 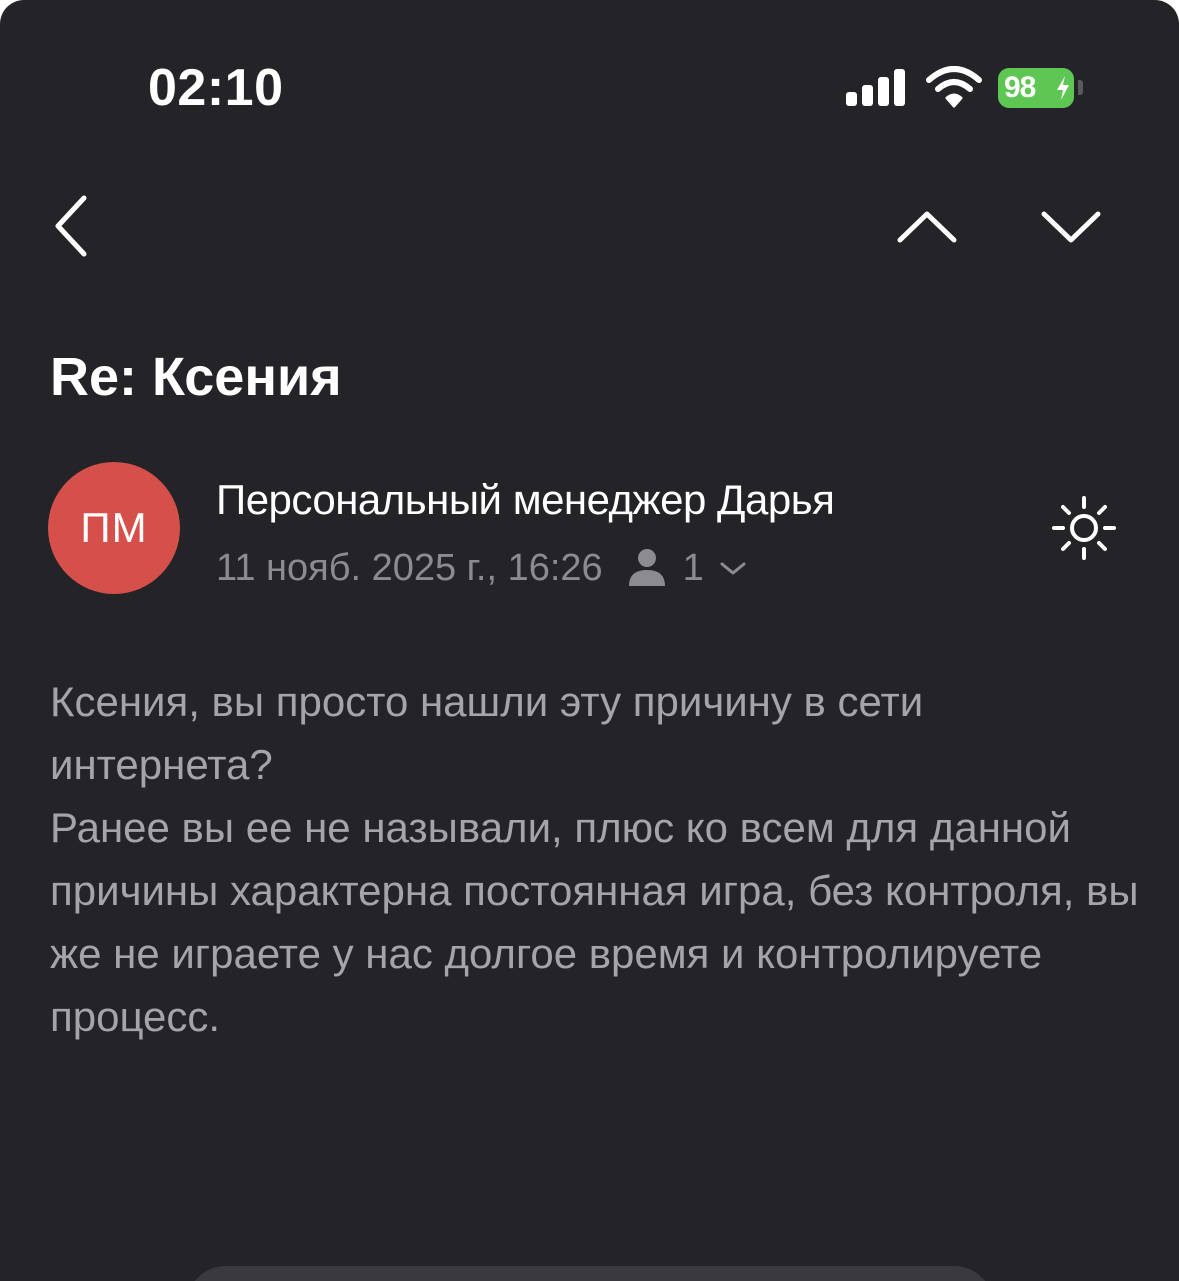 What do you see at coordinates (1063, 88) in the screenshot?
I see `charging-icon` at bounding box center [1063, 88].